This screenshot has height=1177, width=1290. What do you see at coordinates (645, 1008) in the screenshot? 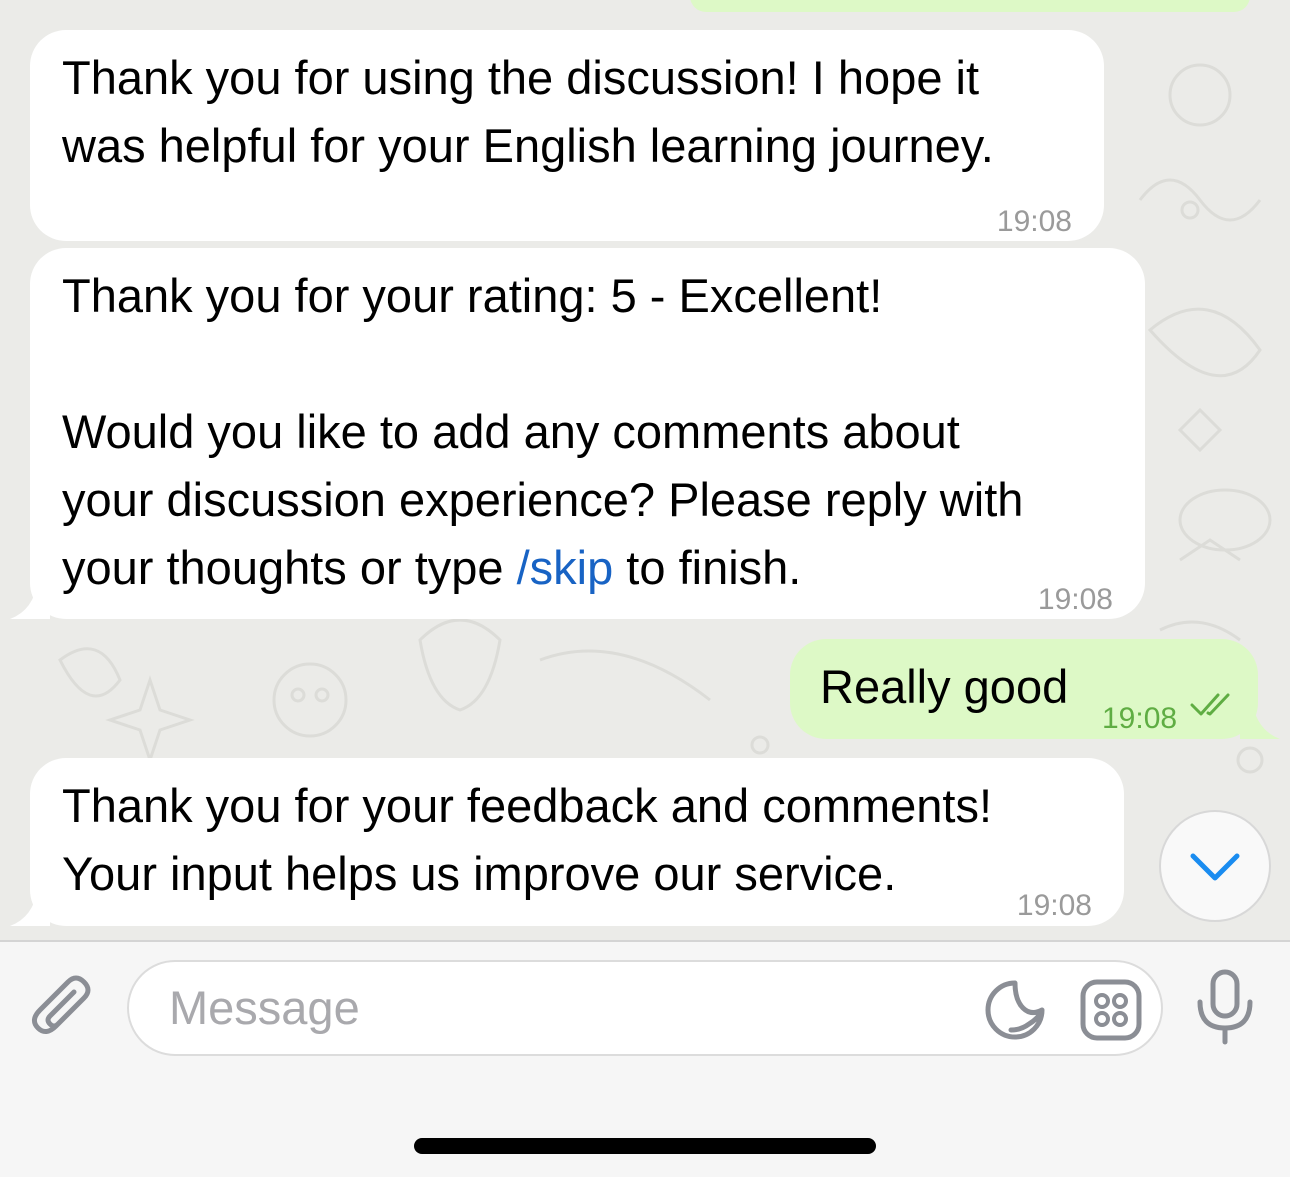
I see `message-input: Message` at bounding box center [645, 1008].